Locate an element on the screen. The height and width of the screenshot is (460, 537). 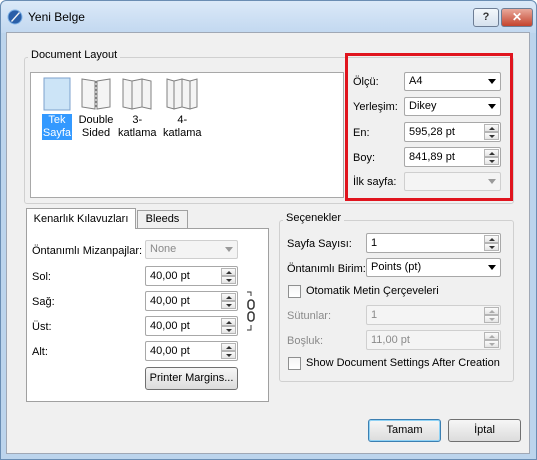
page-count-input: 1 is located at coordinates (433, 243).